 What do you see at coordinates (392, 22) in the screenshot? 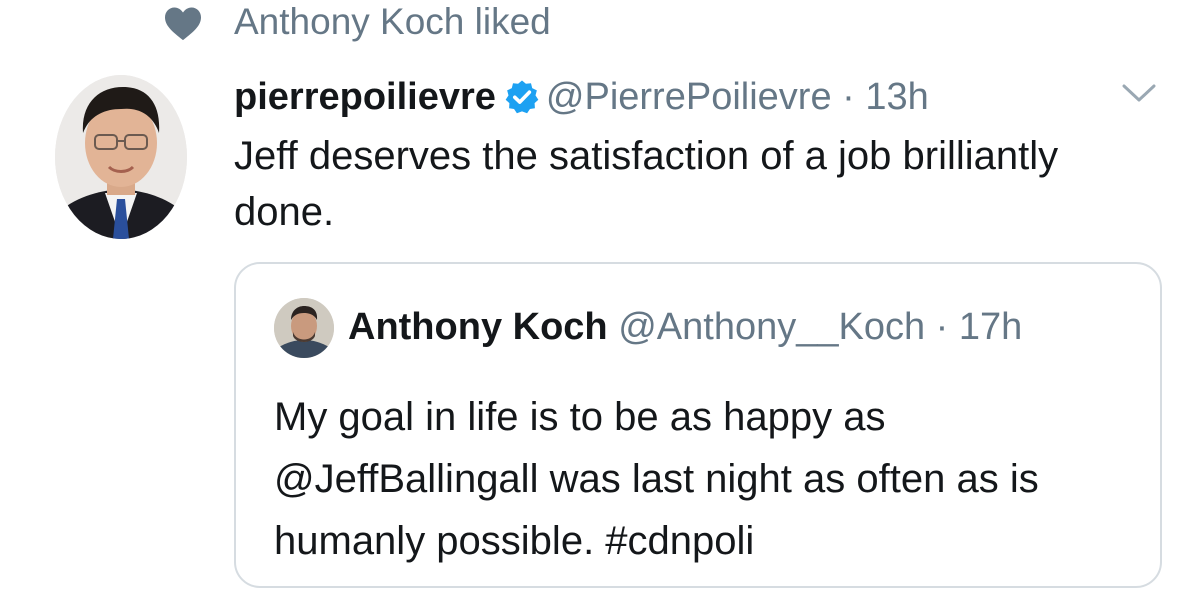
I see `social-context-text: Anthony Koch liked` at bounding box center [392, 22].